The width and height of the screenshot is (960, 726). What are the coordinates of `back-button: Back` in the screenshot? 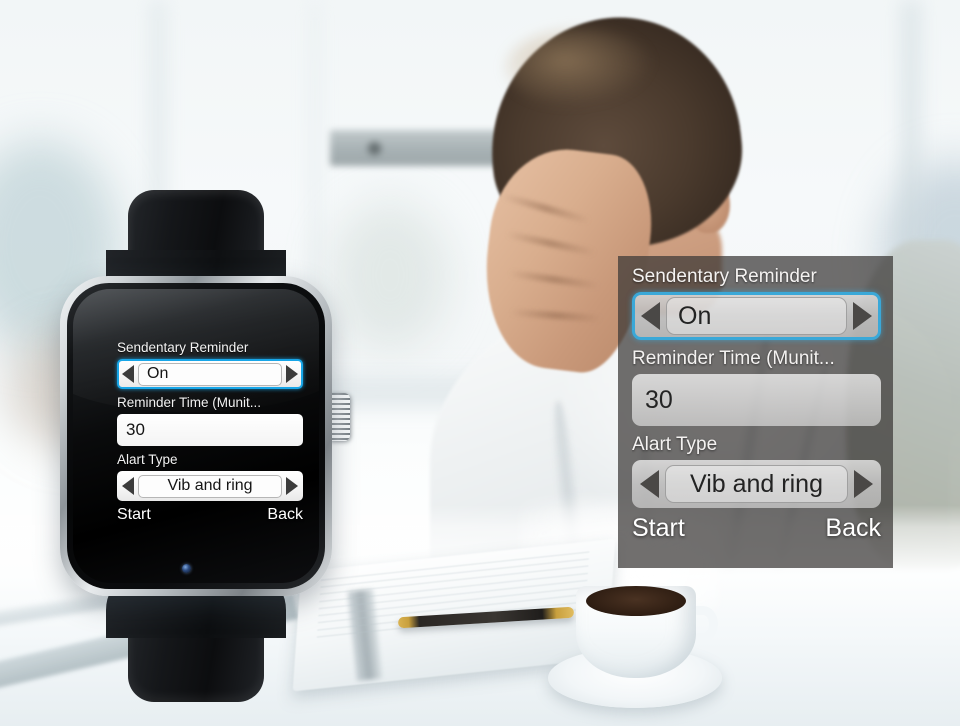 It's located at (285, 515).